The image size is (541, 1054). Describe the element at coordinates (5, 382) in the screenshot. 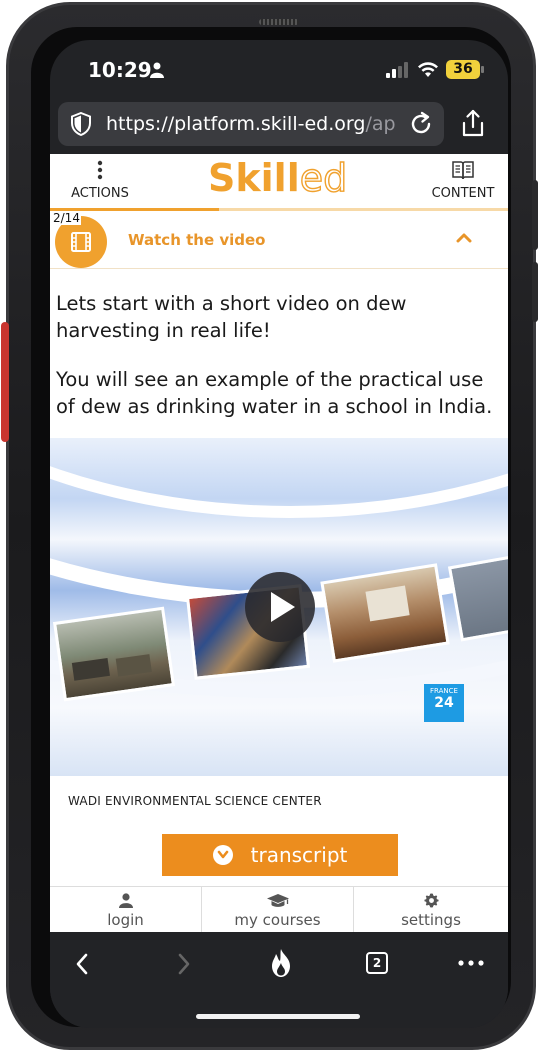

I see `side-button-red` at that location.